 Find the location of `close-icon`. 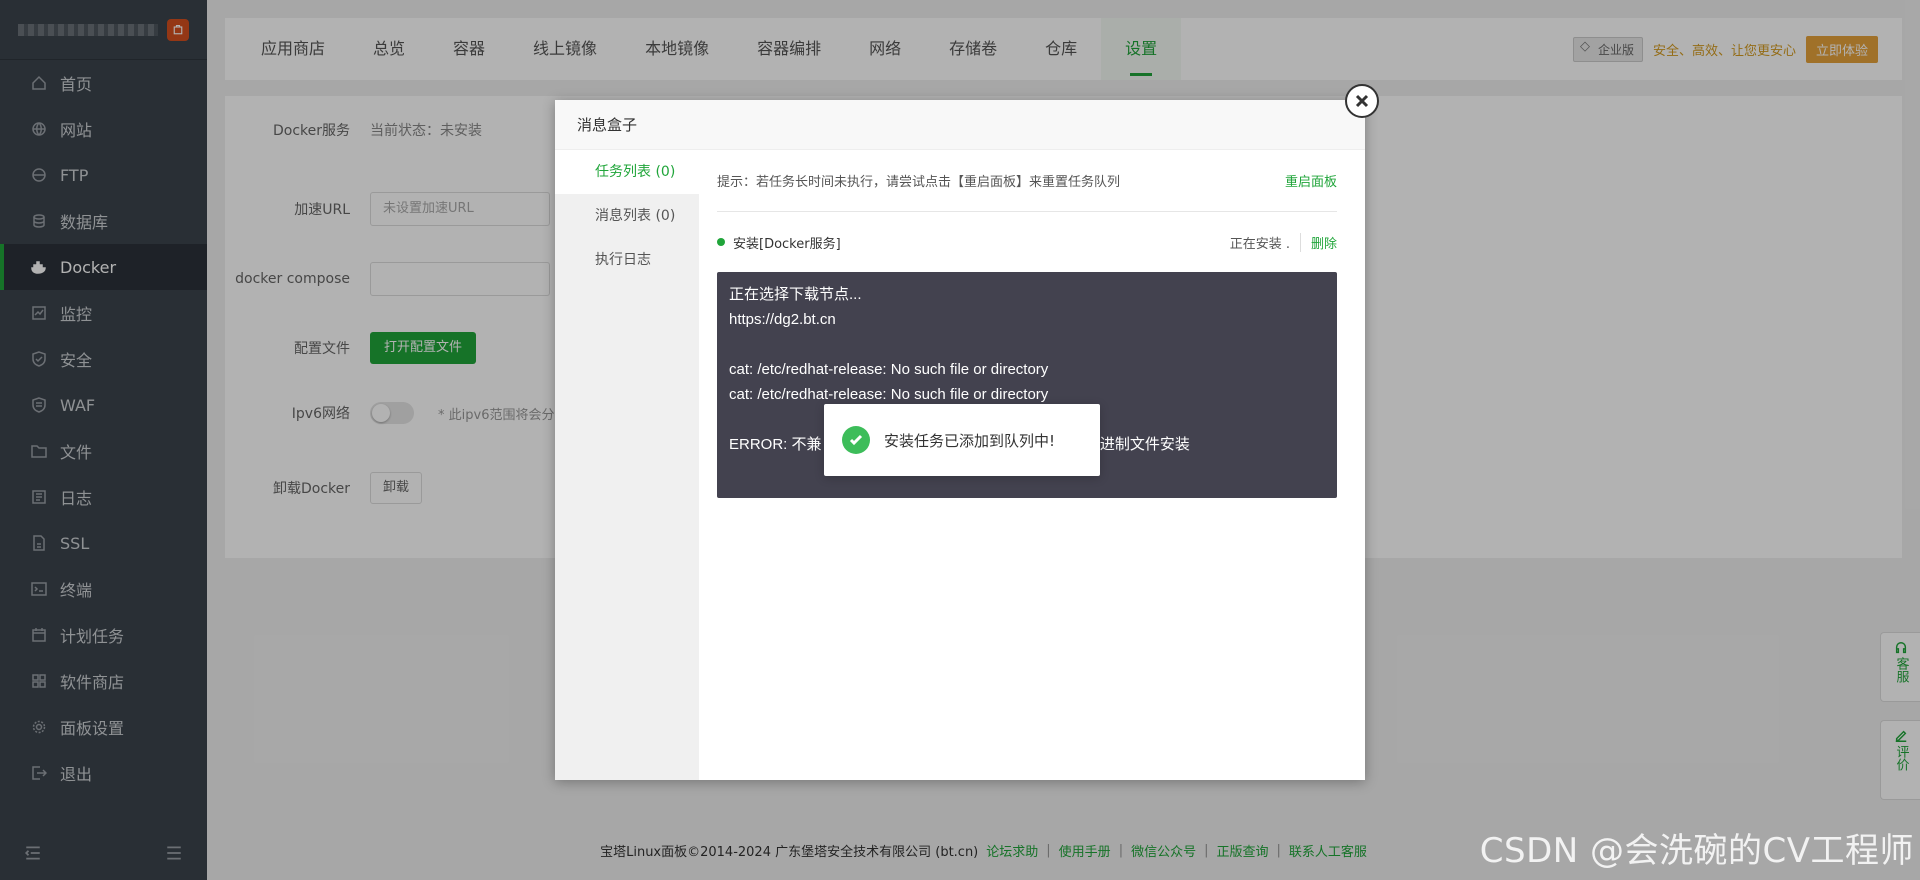

close-icon is located at coordinates (1362, 101).